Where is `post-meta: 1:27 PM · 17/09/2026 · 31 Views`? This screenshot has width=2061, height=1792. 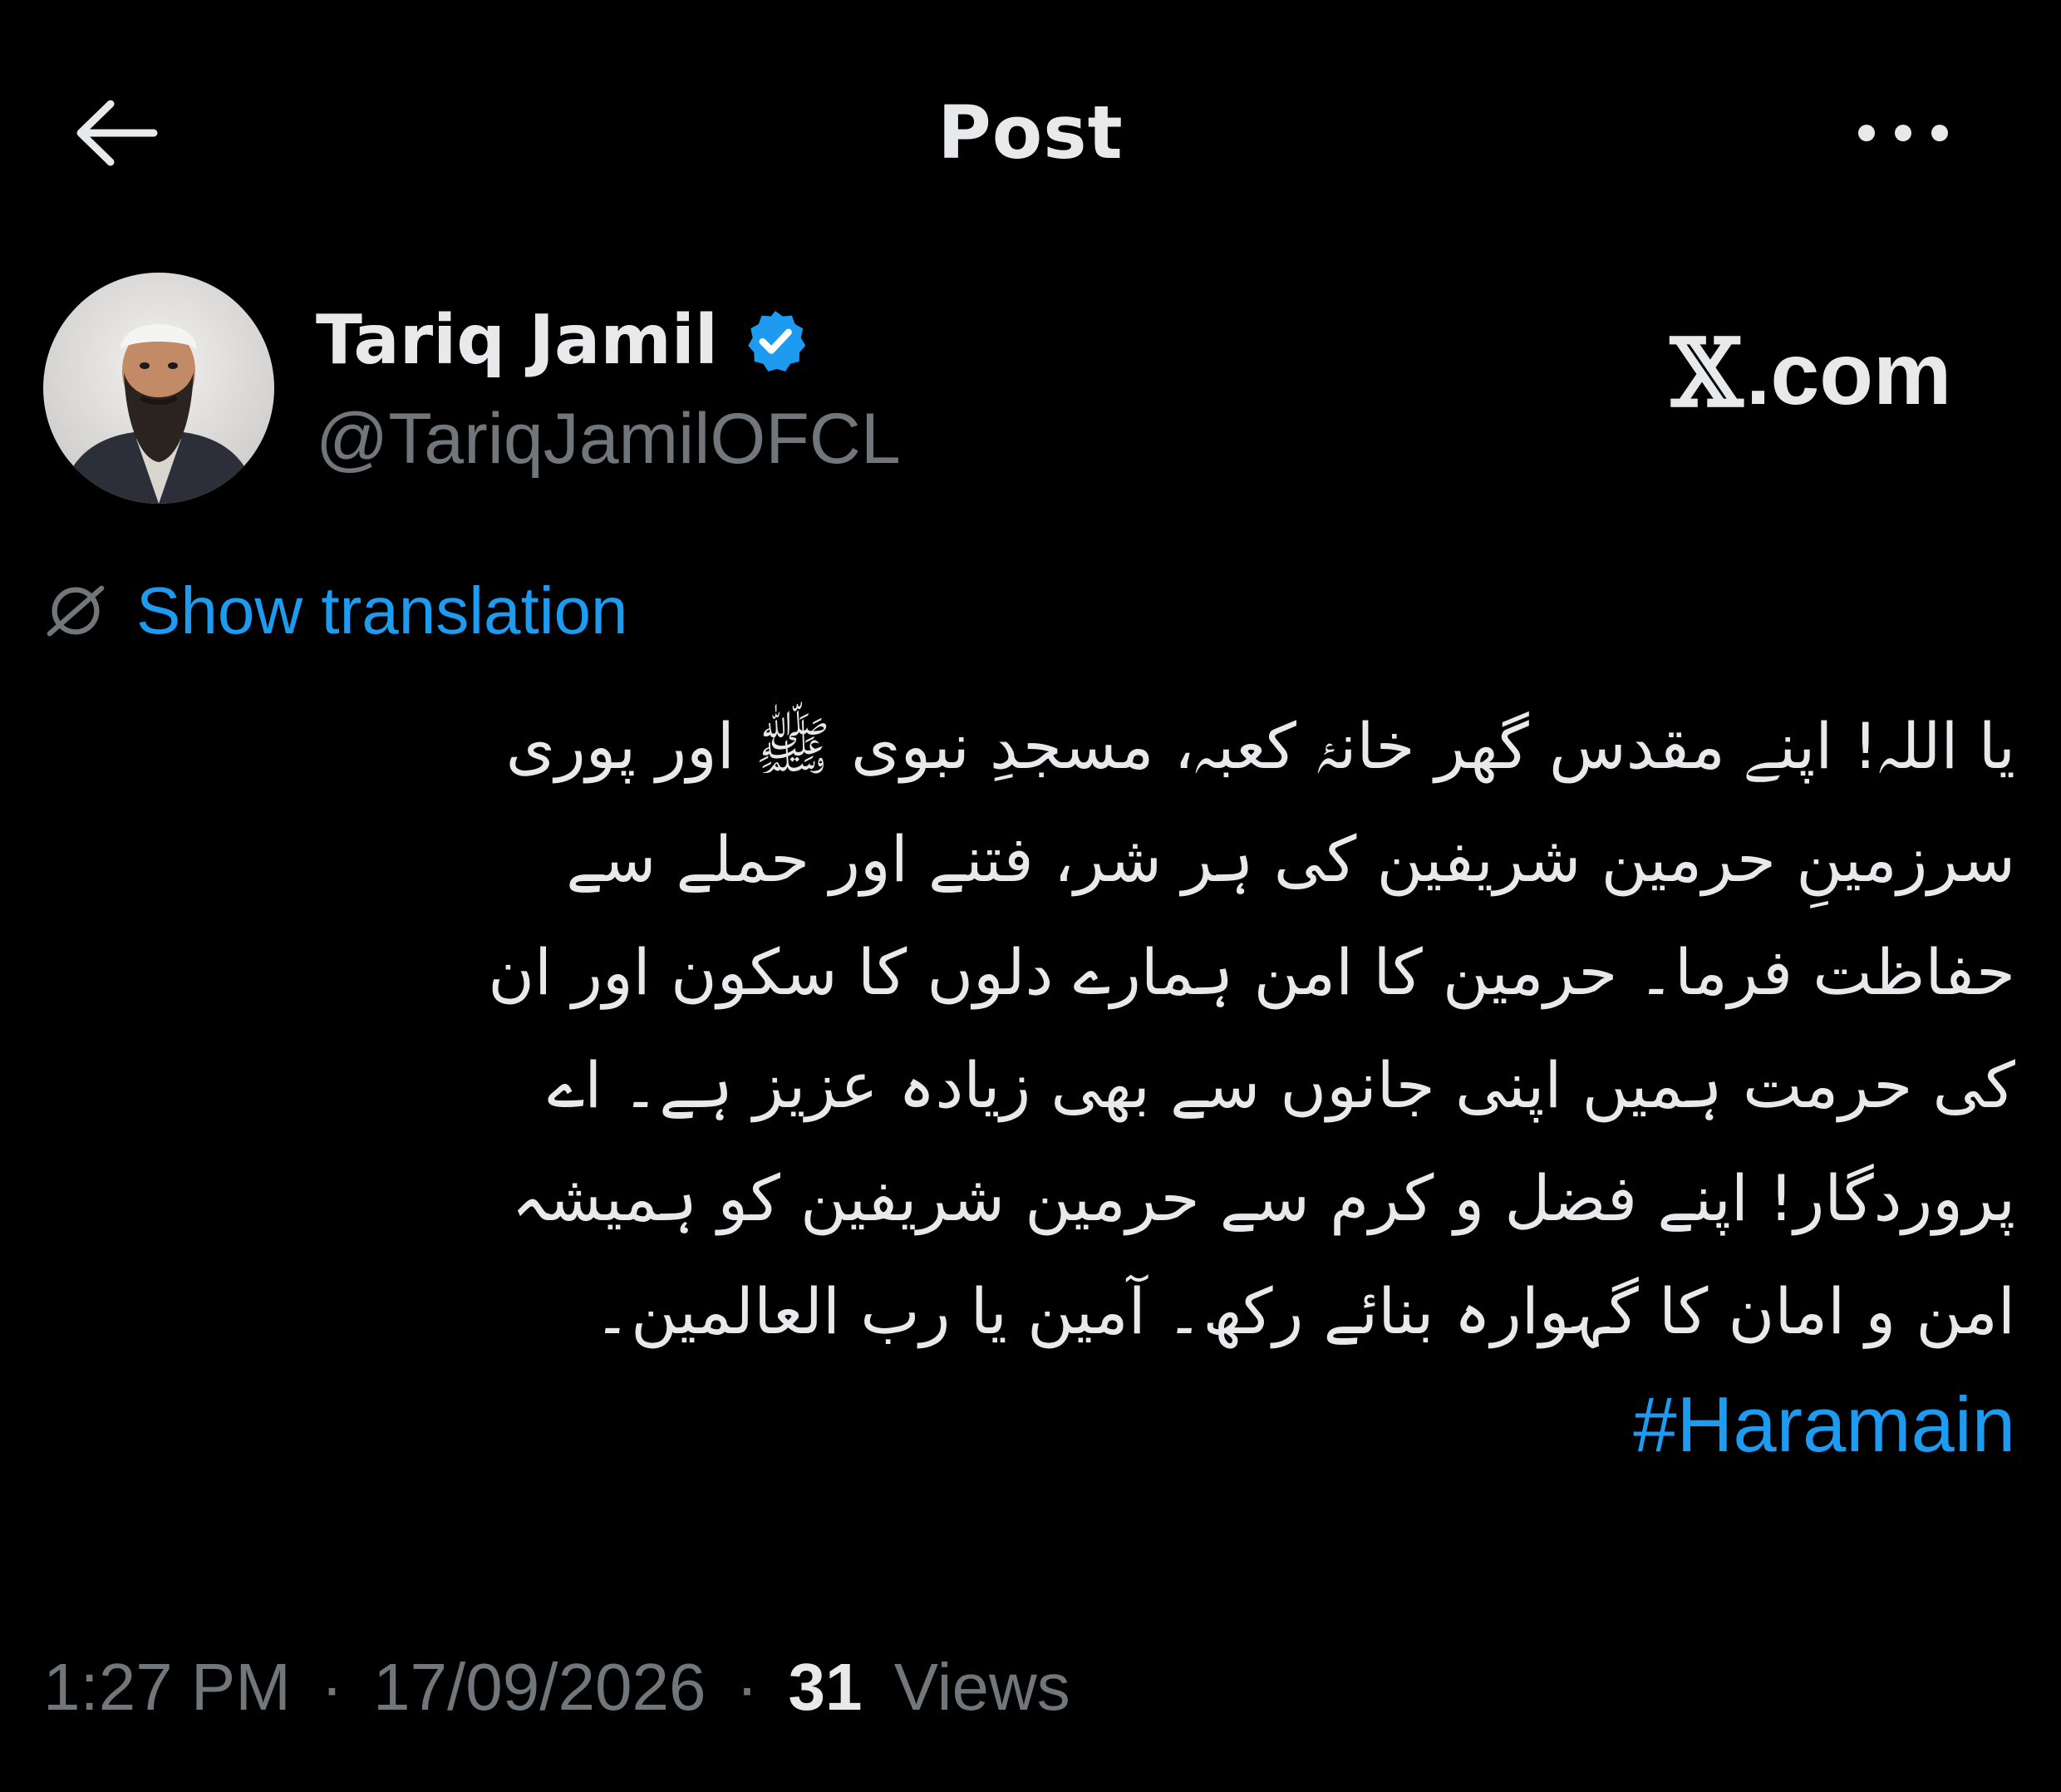
post-meta: 1:27 PM · 17/09/2026 · 31 Views is located at coordinates (556, 1687).